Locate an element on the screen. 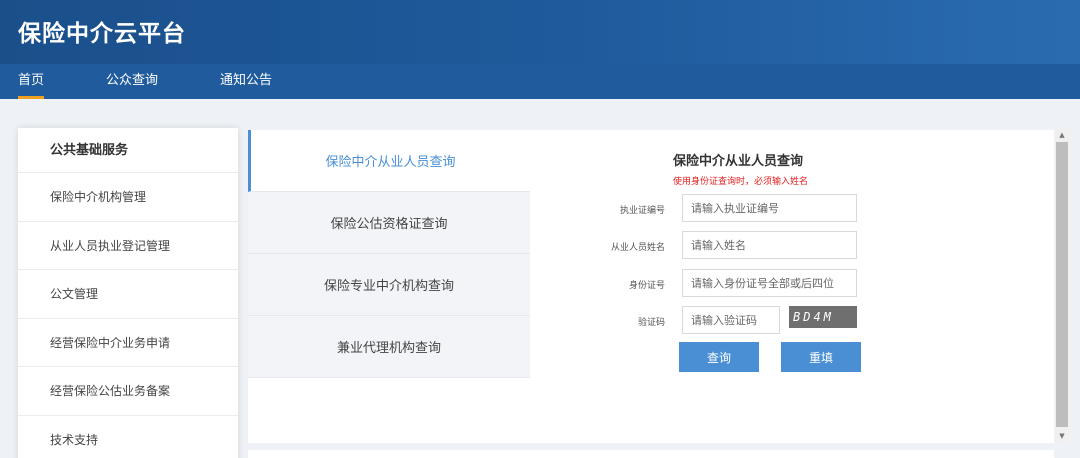 This screenshot has height=458, width=1080. sidebar-item-agency-management: 保险中介机构管理 is located at coordinates (128, 197).